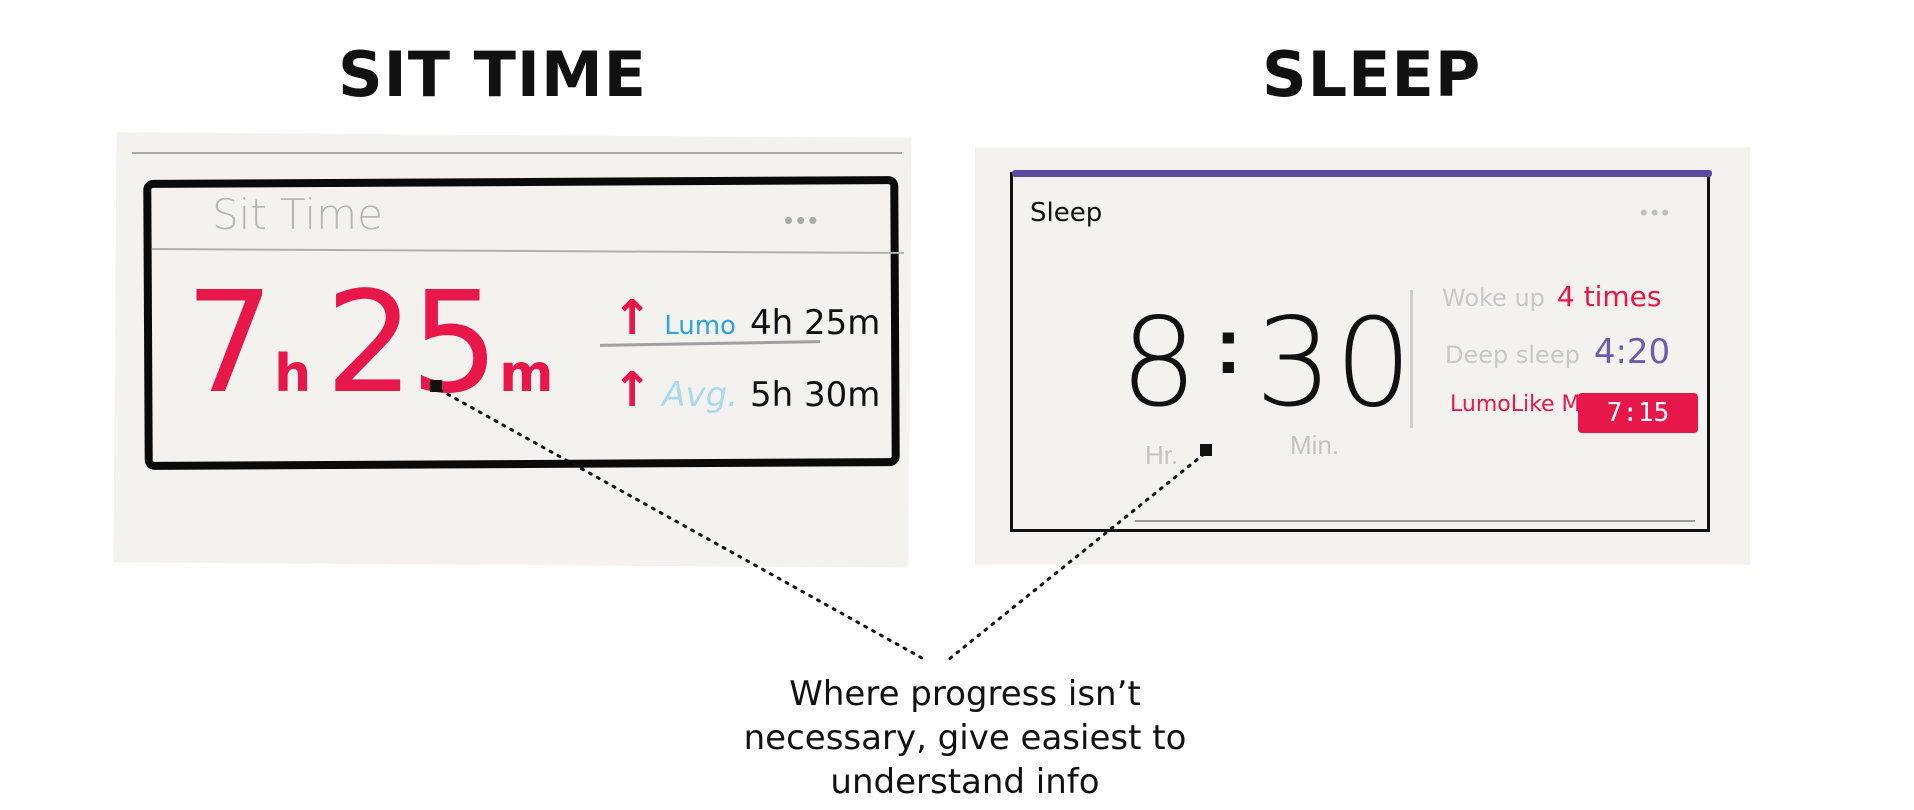  Describe the element at coordinates (1315, 445) in the screenshot. I see `sleep-minutes-label: Min.` at that location.